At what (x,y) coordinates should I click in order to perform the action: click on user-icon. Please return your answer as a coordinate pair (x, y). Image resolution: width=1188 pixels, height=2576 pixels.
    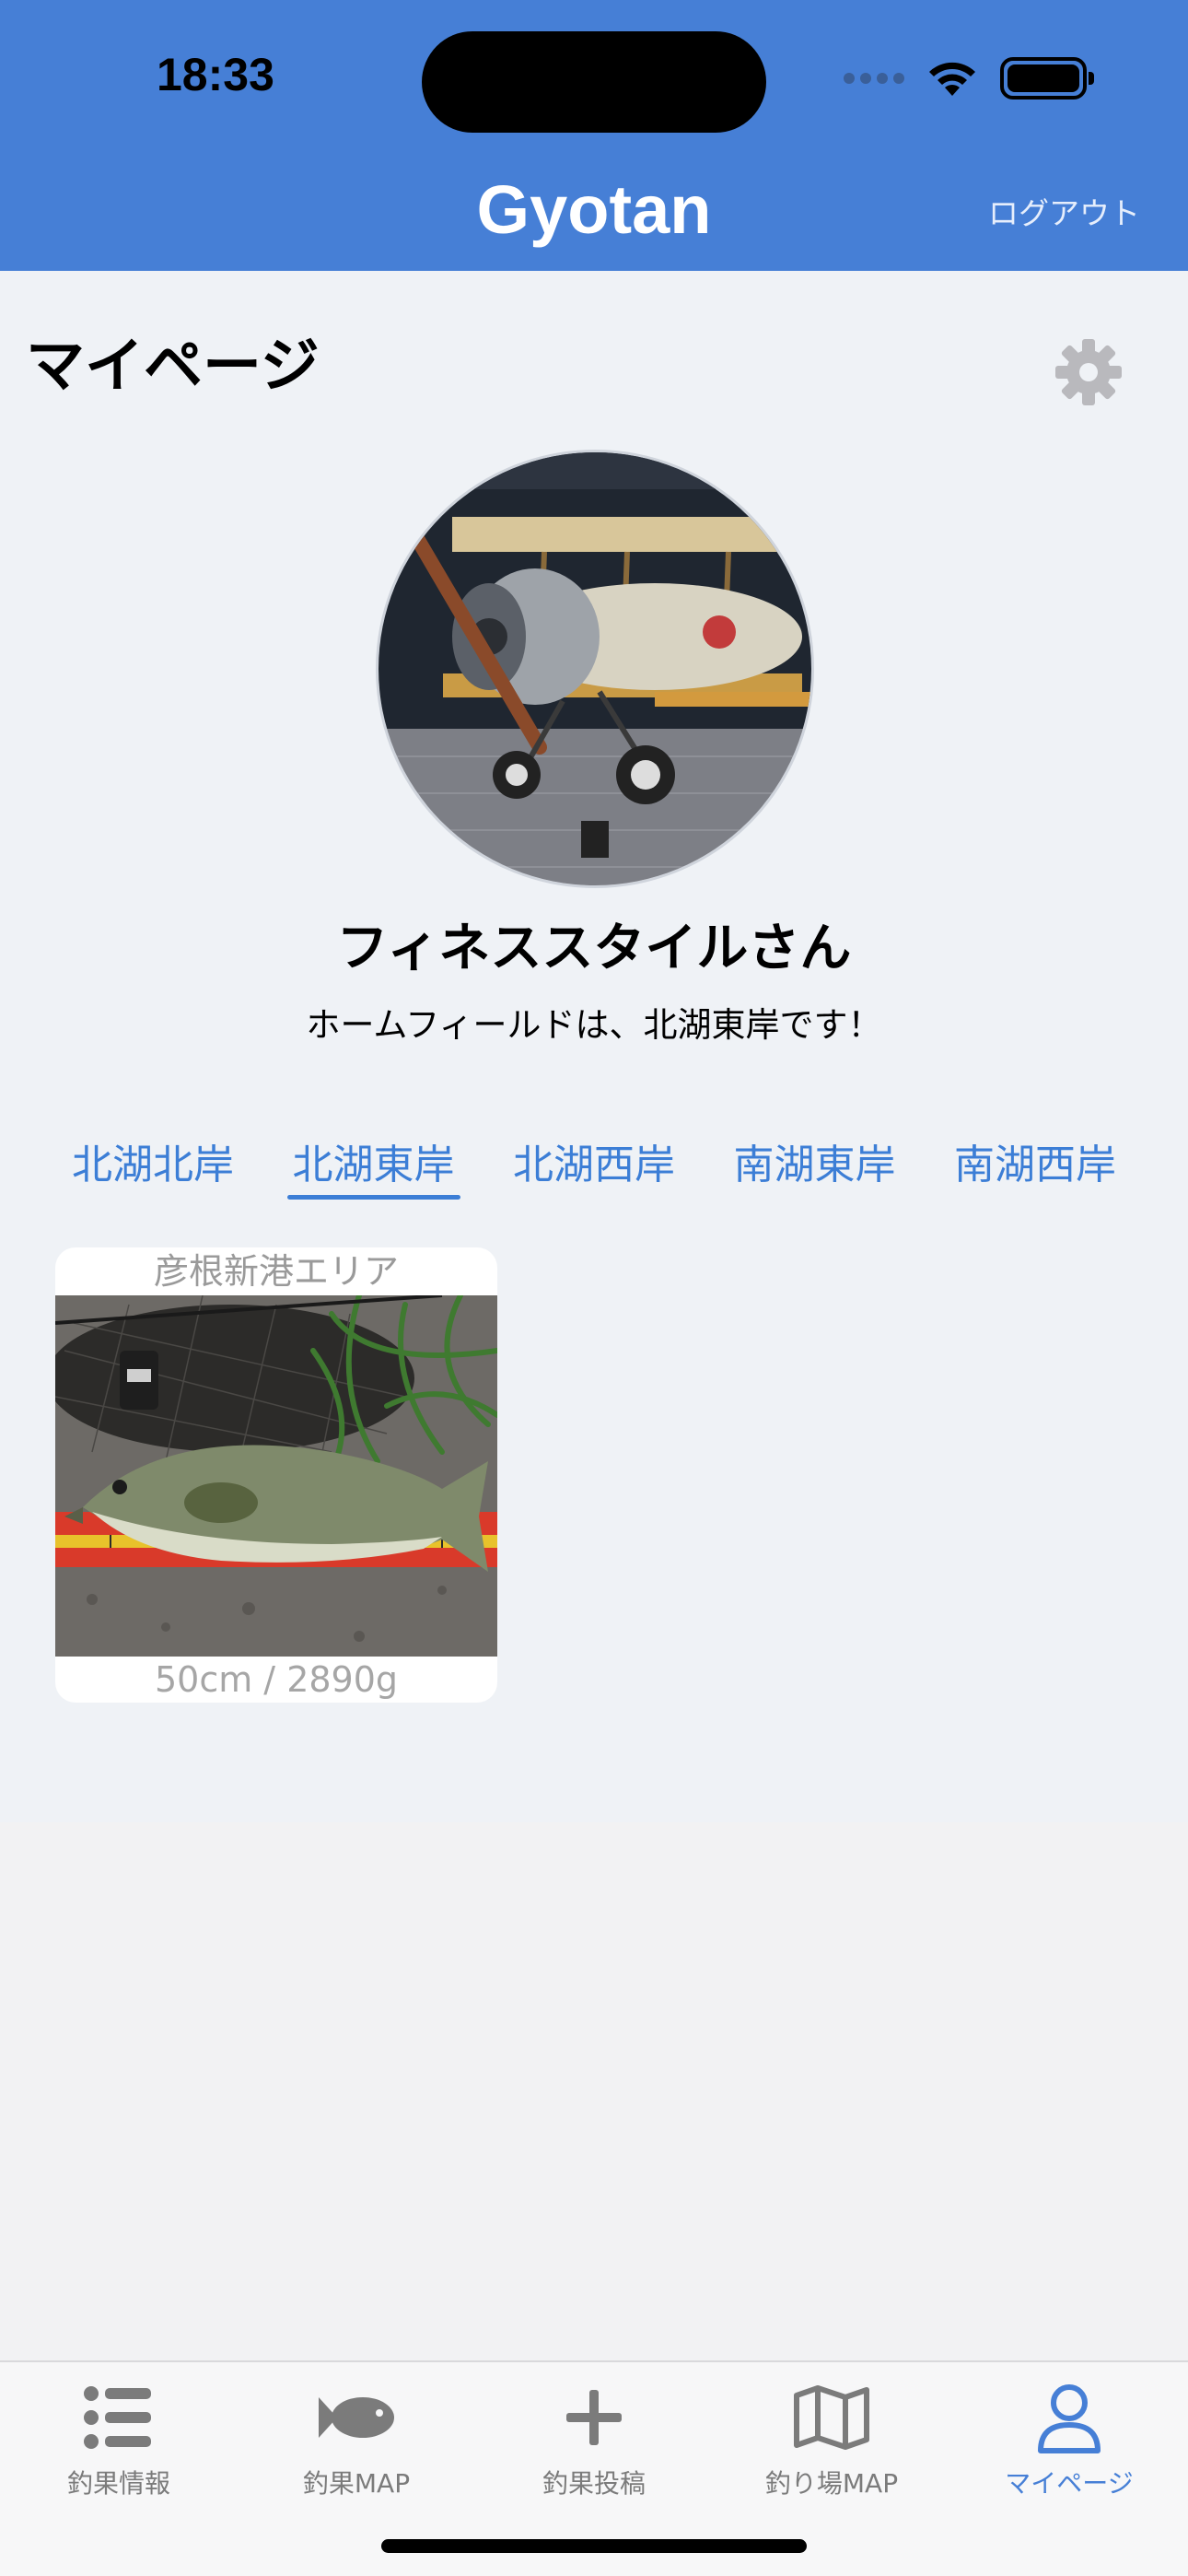
    Looking at the image, I should click on (1069, 2418).